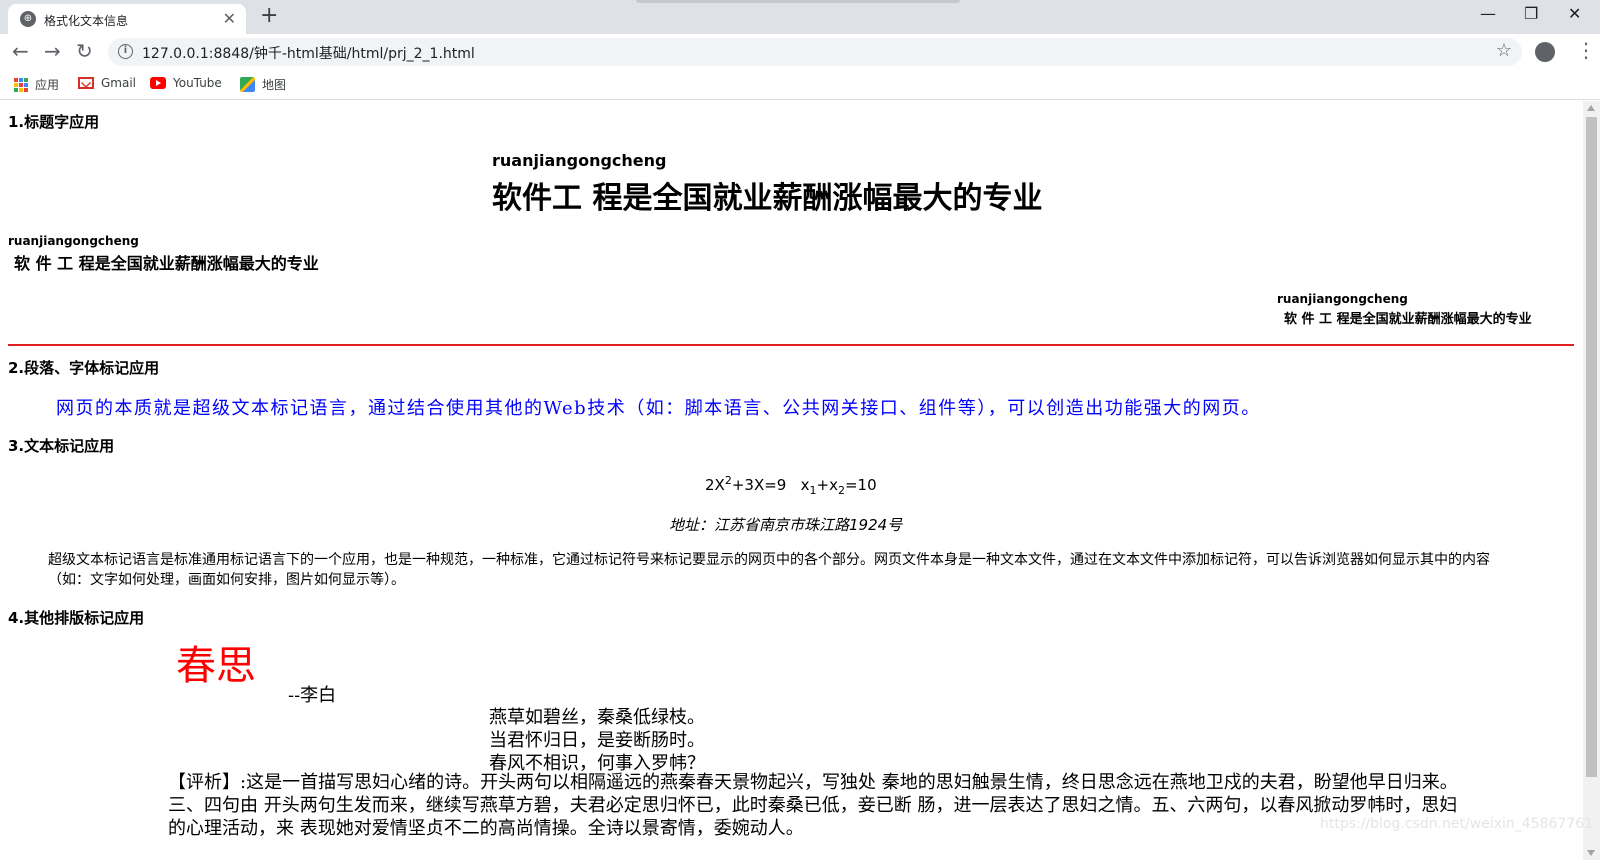 Image resolution: width=1600 pixels, height=860 pixels. I want to click on more-menu-icon: ⋮, so click(1586, 50).